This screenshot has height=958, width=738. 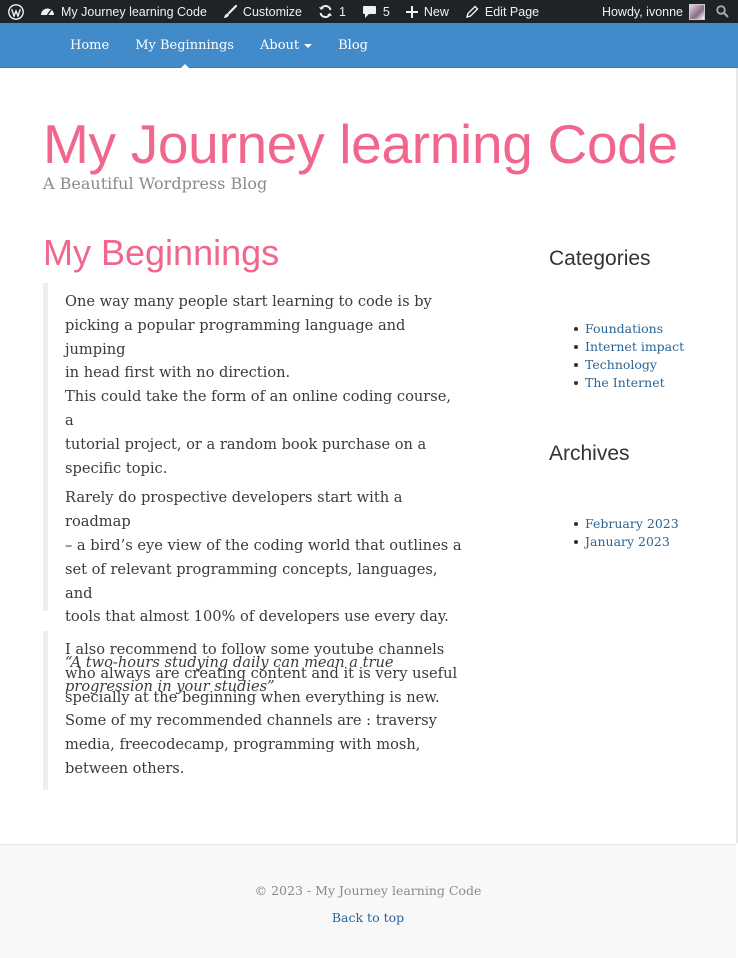 I want to click on comments-button: 5, so click(x=376, y=11).